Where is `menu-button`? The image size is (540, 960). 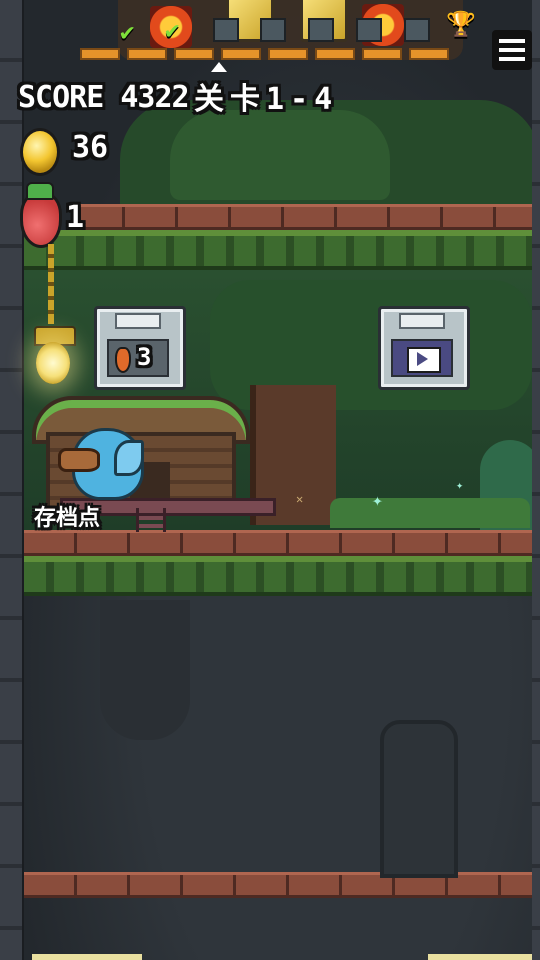
menu-button is located at coordinates (512, 50).